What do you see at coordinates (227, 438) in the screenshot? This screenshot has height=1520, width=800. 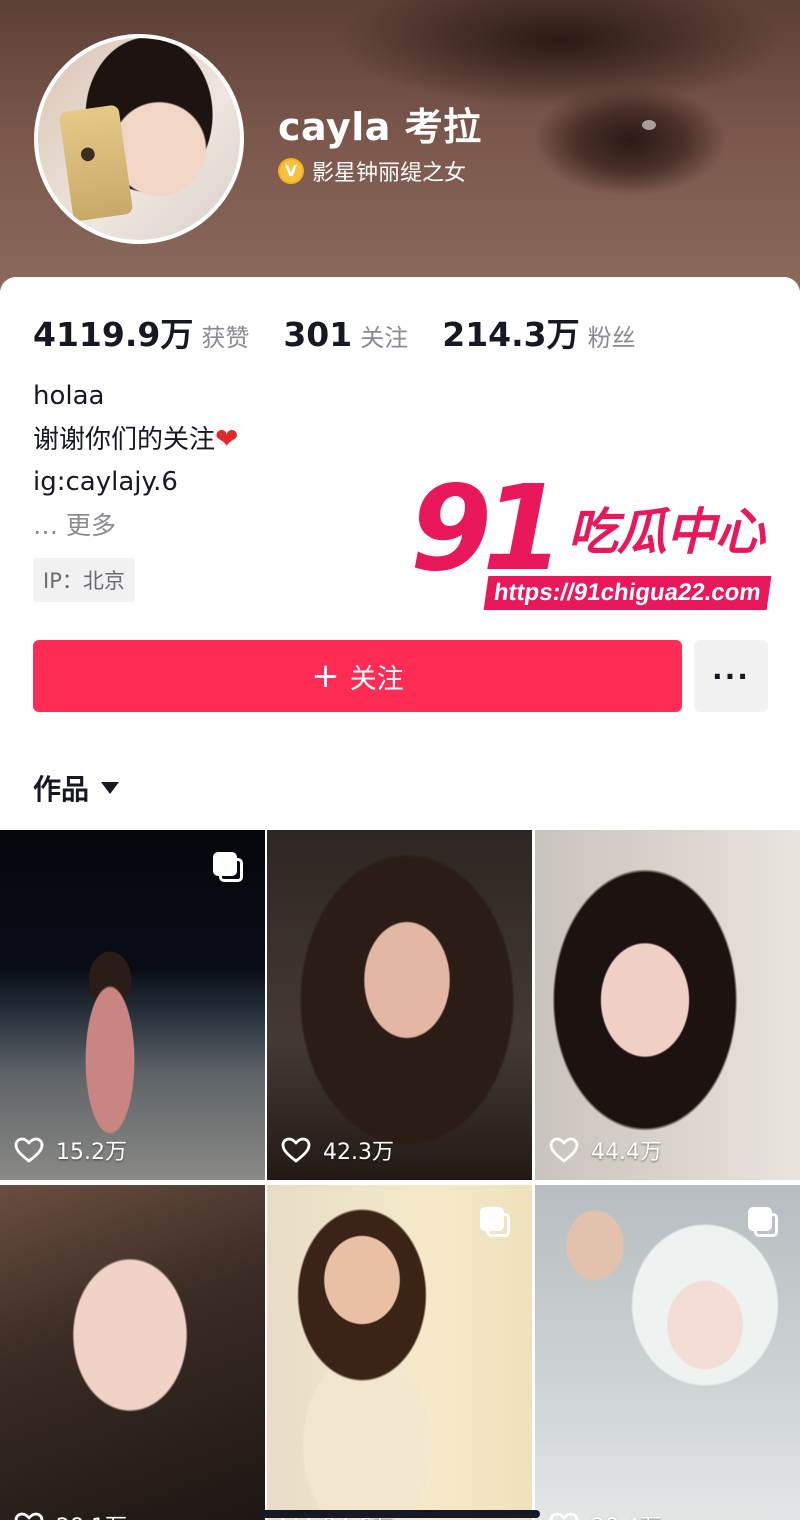 I see `heart-emoji-icon: ❤` at bounding box center [227, 438].